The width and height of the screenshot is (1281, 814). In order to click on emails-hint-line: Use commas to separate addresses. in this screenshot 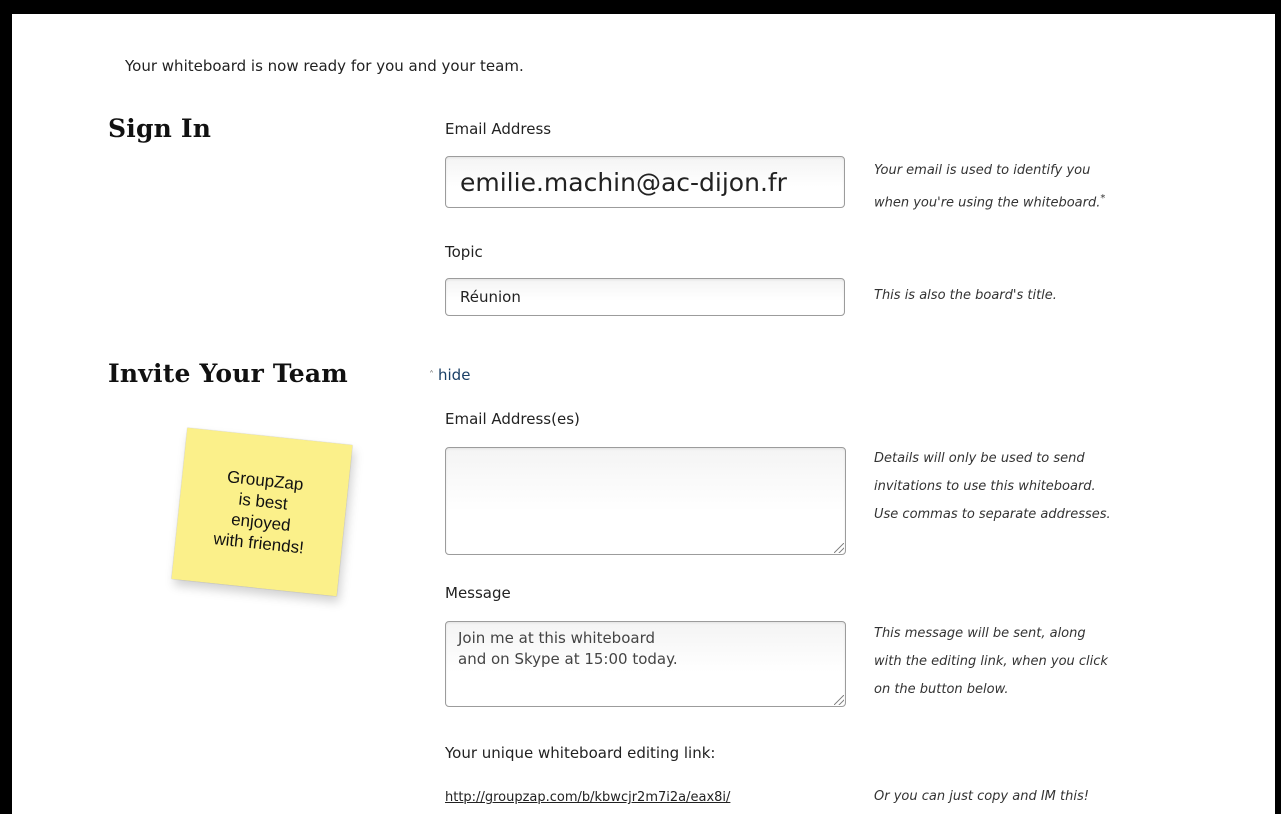, I will do `click(992, 514)`.